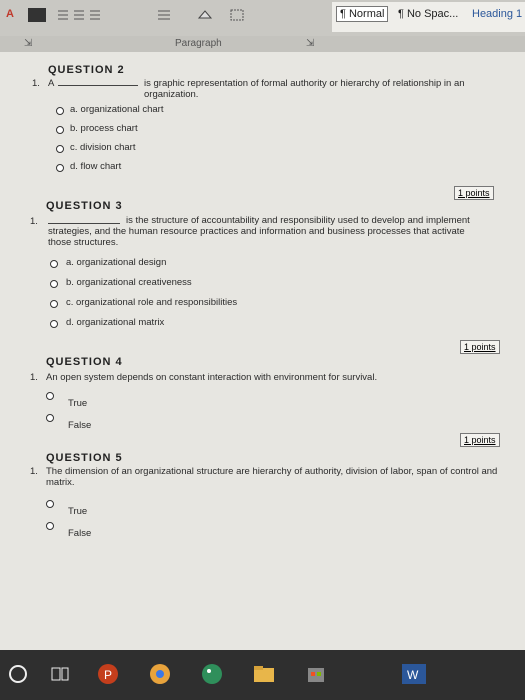 Image resolution: width=525 pixels, height=700 pixels. Describe the element at coordinates (84, 206) in the screenshot. I see `question-3-heading: QUESTION 3` at that location.